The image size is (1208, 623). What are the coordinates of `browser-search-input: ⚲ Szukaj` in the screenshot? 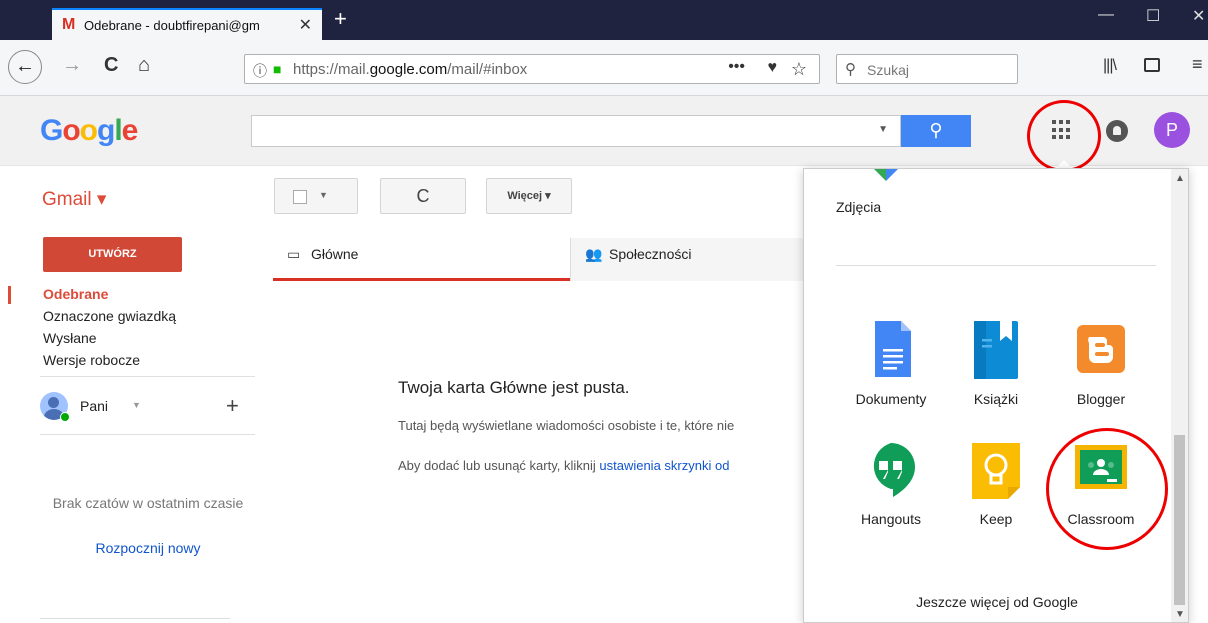 It's located at (927, 69).